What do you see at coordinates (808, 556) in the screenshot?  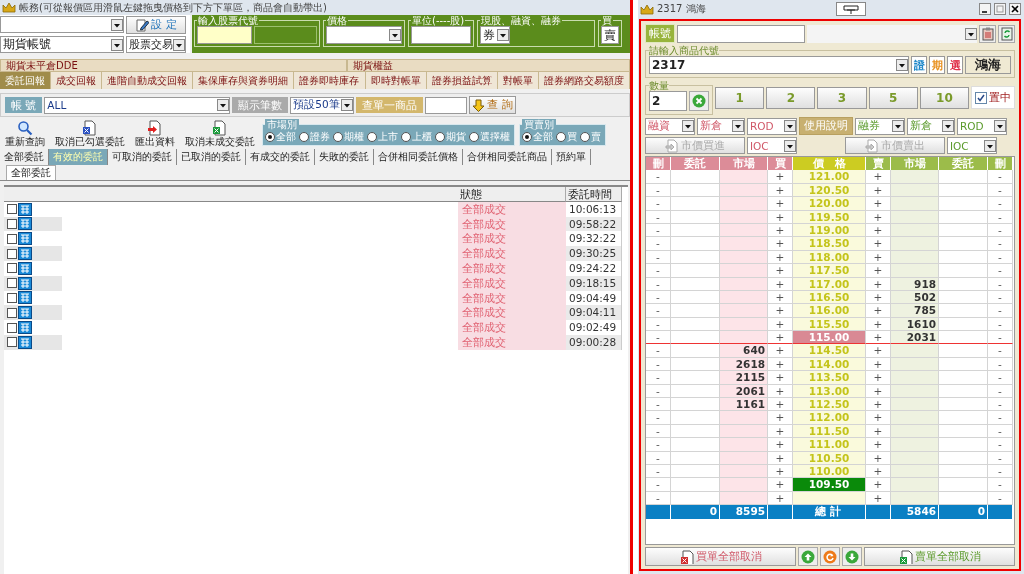 I see `scroll-up-button` at bounding box center [808, 556].